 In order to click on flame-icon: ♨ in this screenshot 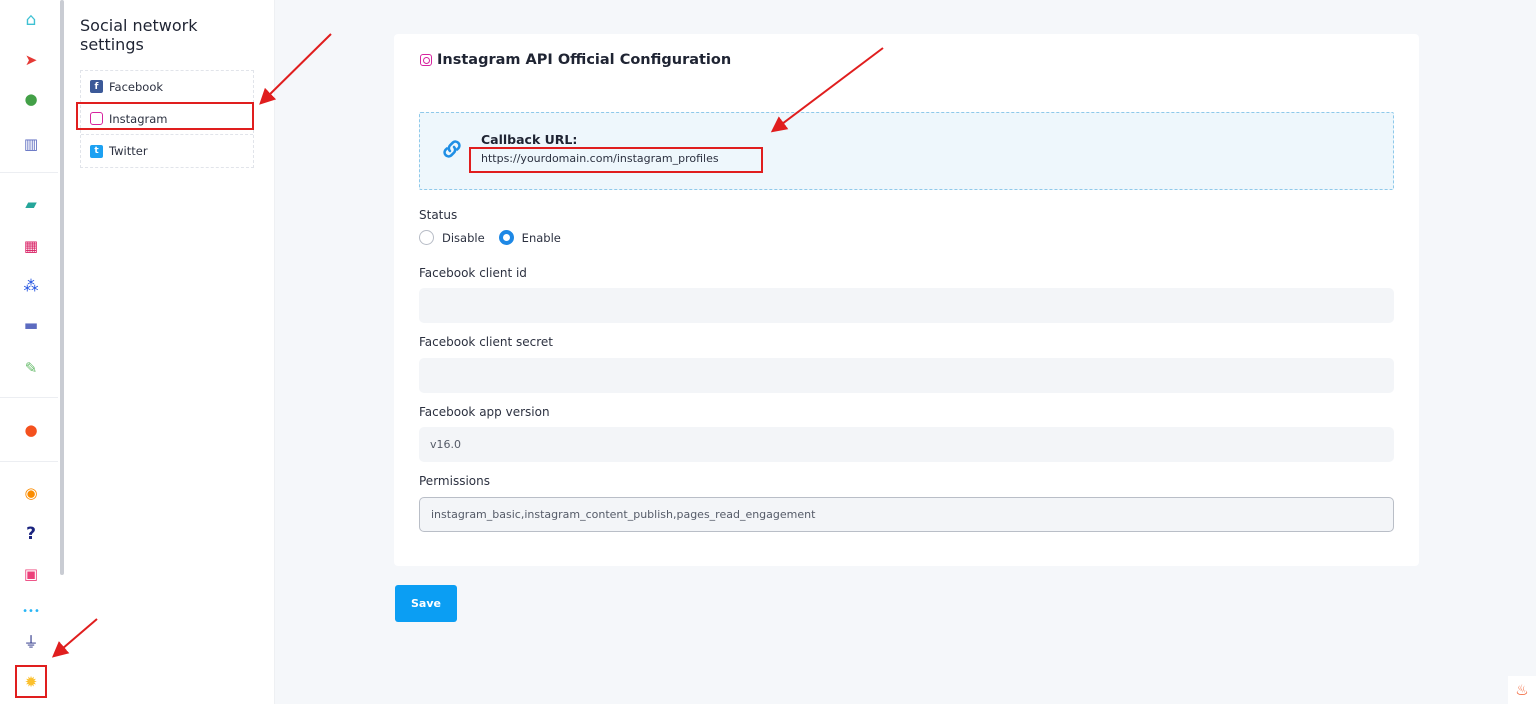, I will do `click(1522, 690)`.